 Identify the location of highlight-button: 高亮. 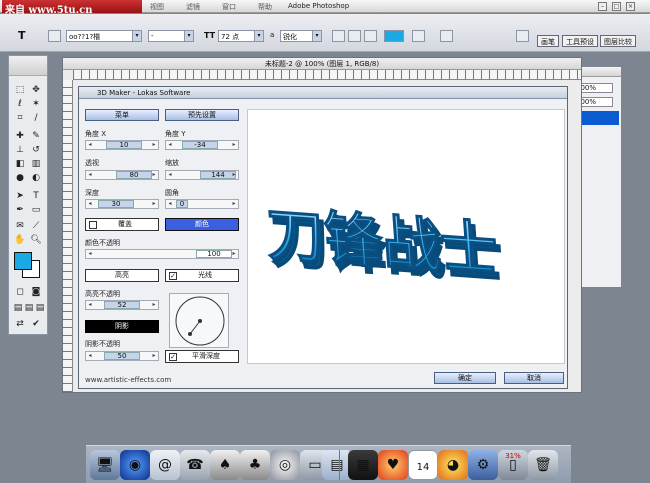
(122, 275).